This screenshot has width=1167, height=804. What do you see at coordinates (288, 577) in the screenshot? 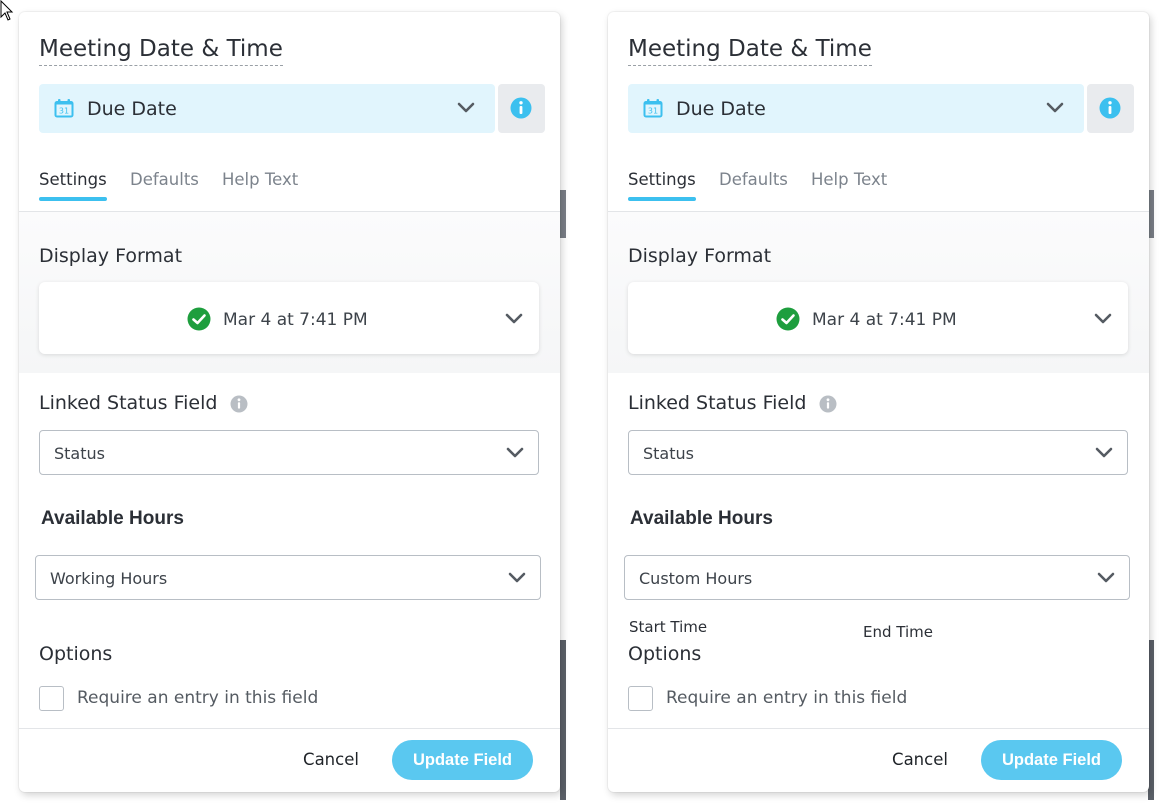
I see `available-hours-select: Working Hours` at bounding box center [288, 577].